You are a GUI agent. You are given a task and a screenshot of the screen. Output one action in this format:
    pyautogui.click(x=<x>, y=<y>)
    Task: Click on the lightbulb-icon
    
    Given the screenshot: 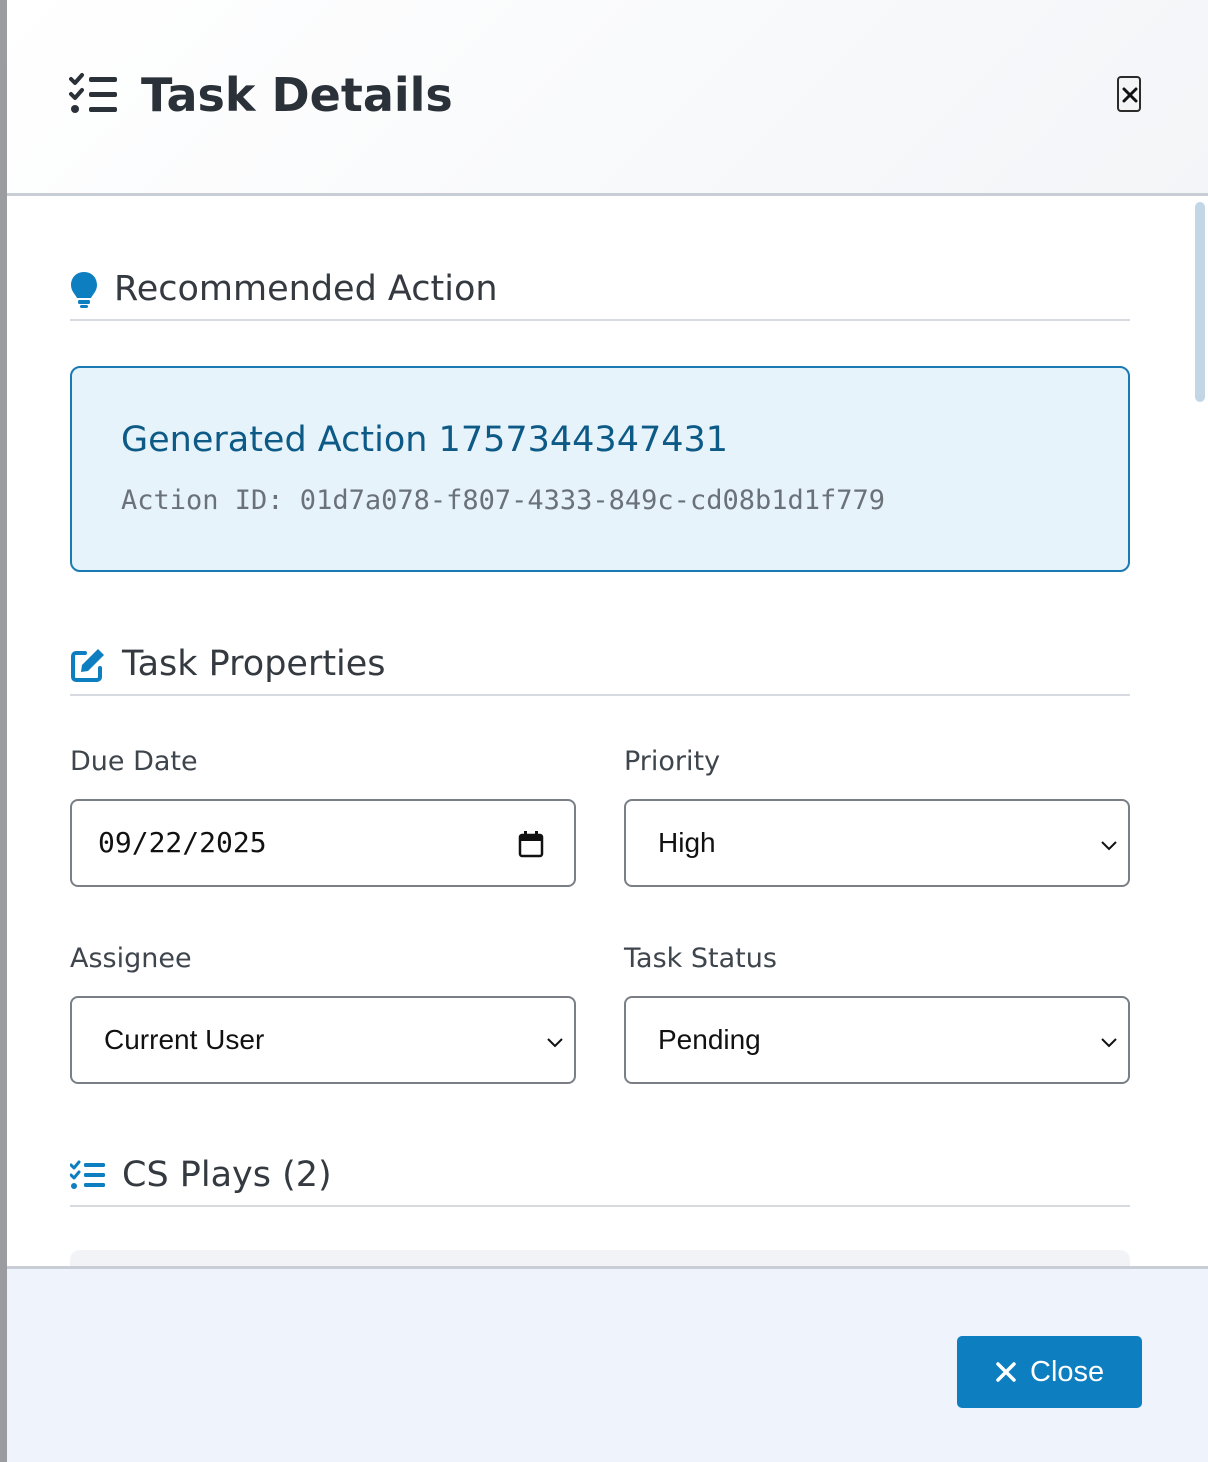 What is the action you would take?
    pyautogui.click(x=84, y=292)
    